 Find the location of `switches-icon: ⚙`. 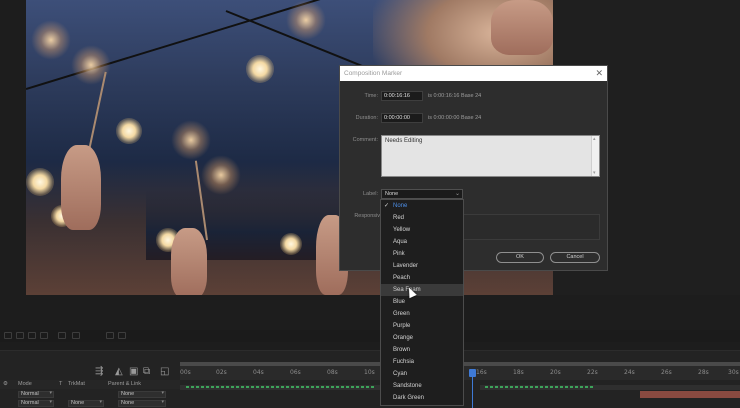

switches-icon: ⚙ is located at coordinates (5, 384).